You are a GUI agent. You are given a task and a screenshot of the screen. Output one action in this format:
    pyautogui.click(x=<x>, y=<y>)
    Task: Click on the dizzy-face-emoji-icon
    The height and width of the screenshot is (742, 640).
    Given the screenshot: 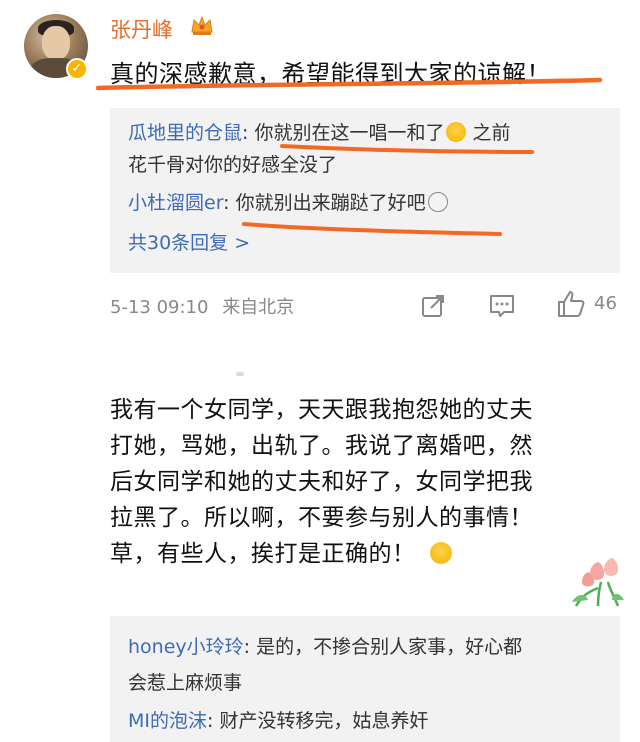 What is the action you would take?
    pyautogui.click(x=437, y=202)
    